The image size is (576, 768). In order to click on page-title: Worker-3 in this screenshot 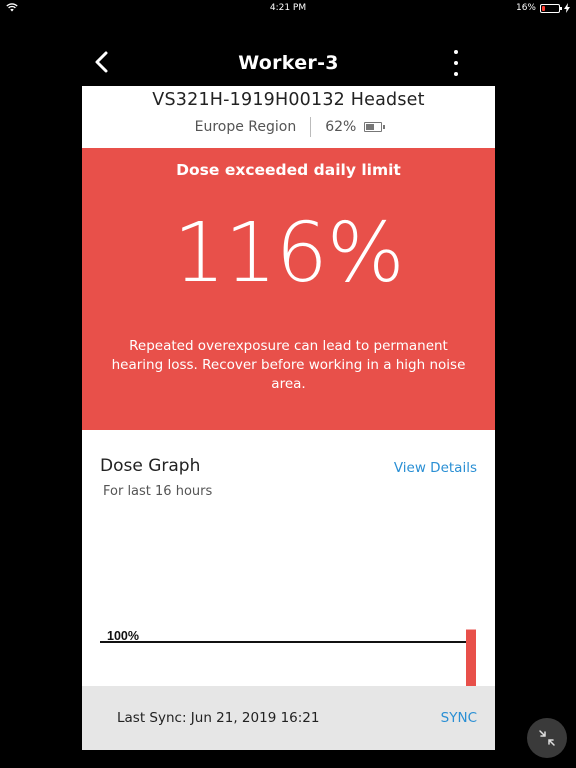, I will do `click(288, 63)`.